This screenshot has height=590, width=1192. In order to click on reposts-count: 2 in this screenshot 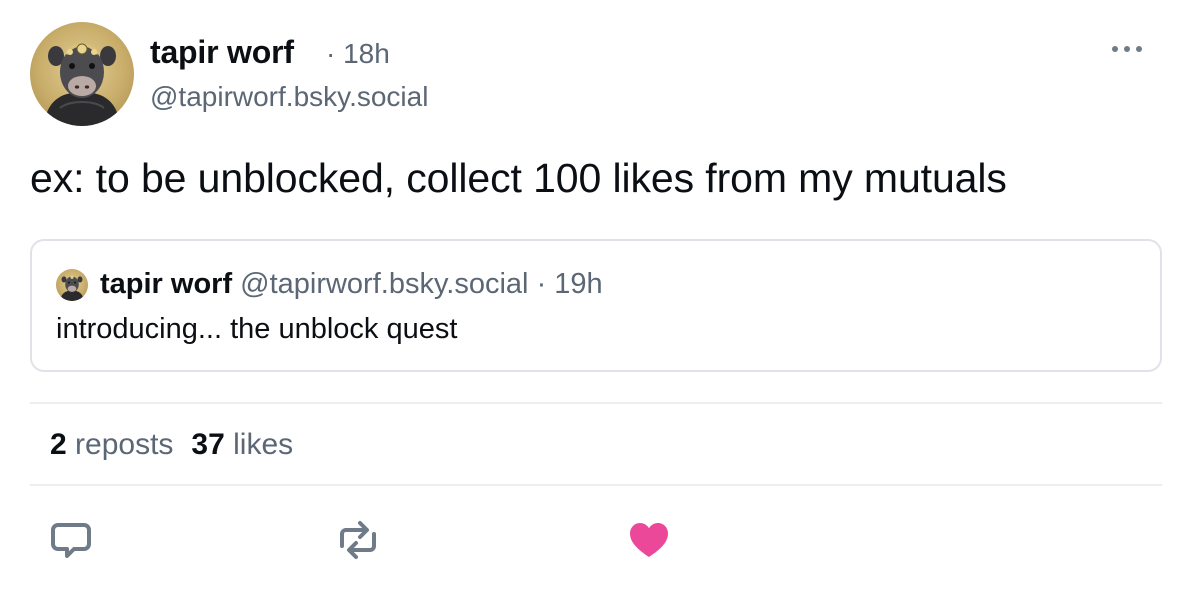, I will do `click(58, 444)`.